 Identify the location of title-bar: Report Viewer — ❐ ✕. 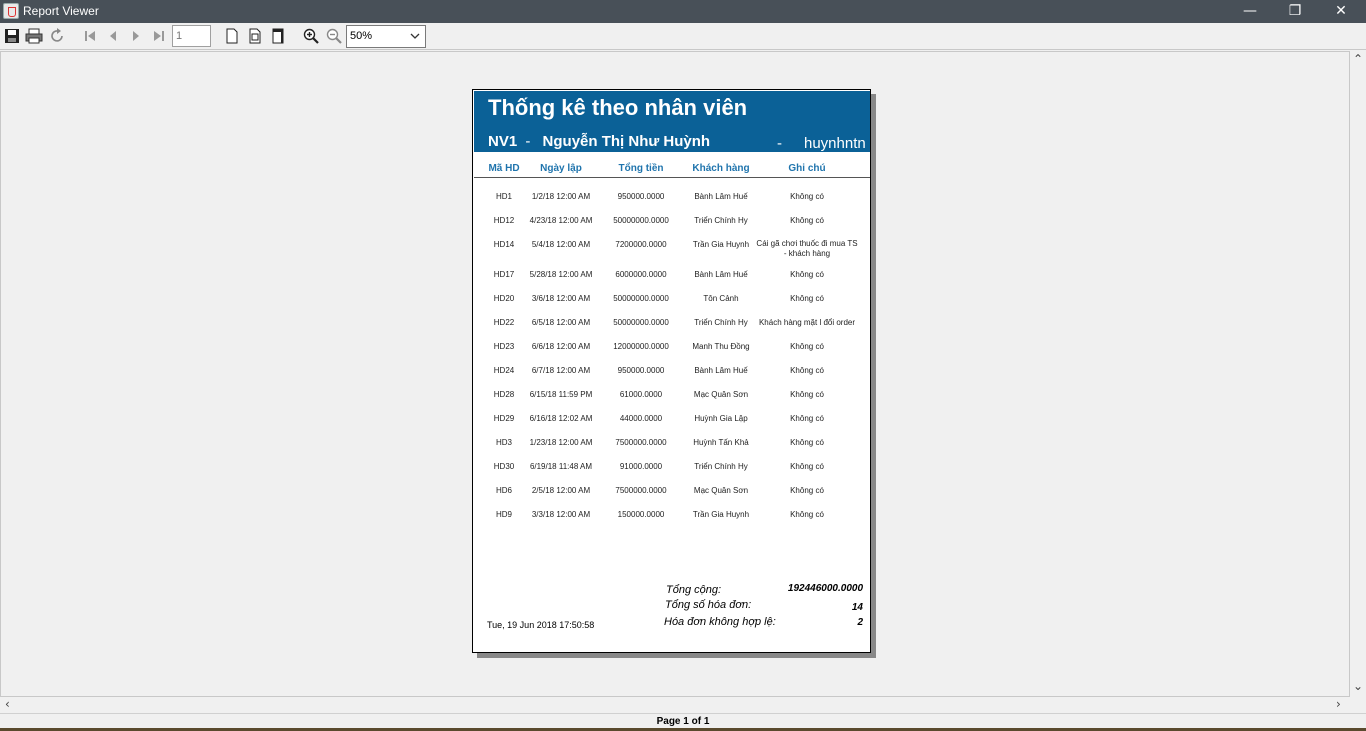
(683, 11).